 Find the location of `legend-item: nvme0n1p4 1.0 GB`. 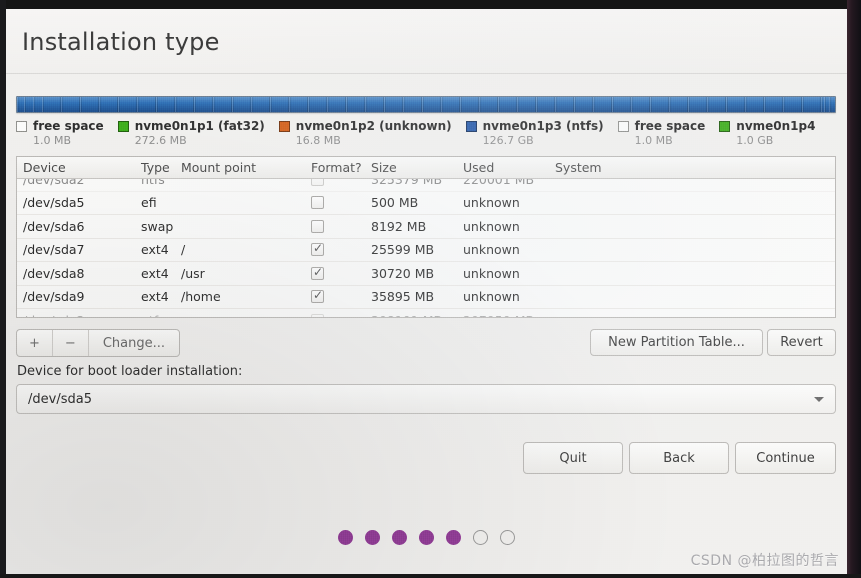

legend-item: nvme0n1p4 1.0 GB is located at coordinates (767, 133).